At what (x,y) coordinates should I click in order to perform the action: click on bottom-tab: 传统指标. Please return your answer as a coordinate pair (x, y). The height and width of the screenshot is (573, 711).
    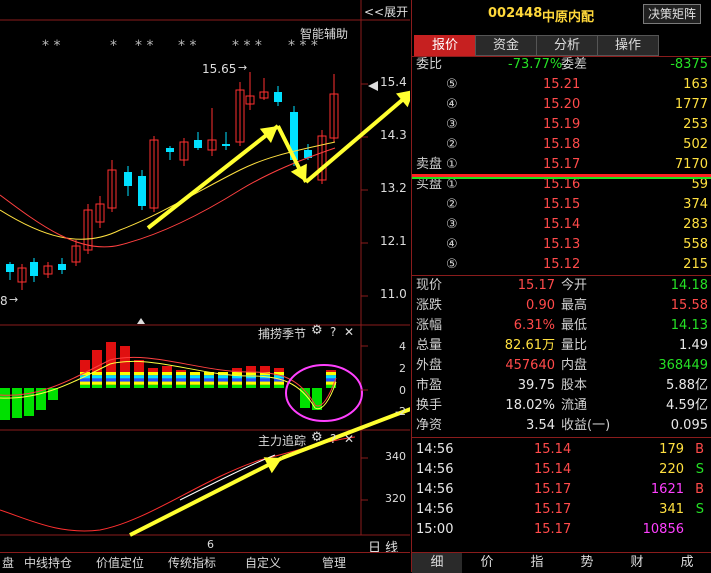
    Looking at the image, I should click on (192, 563).